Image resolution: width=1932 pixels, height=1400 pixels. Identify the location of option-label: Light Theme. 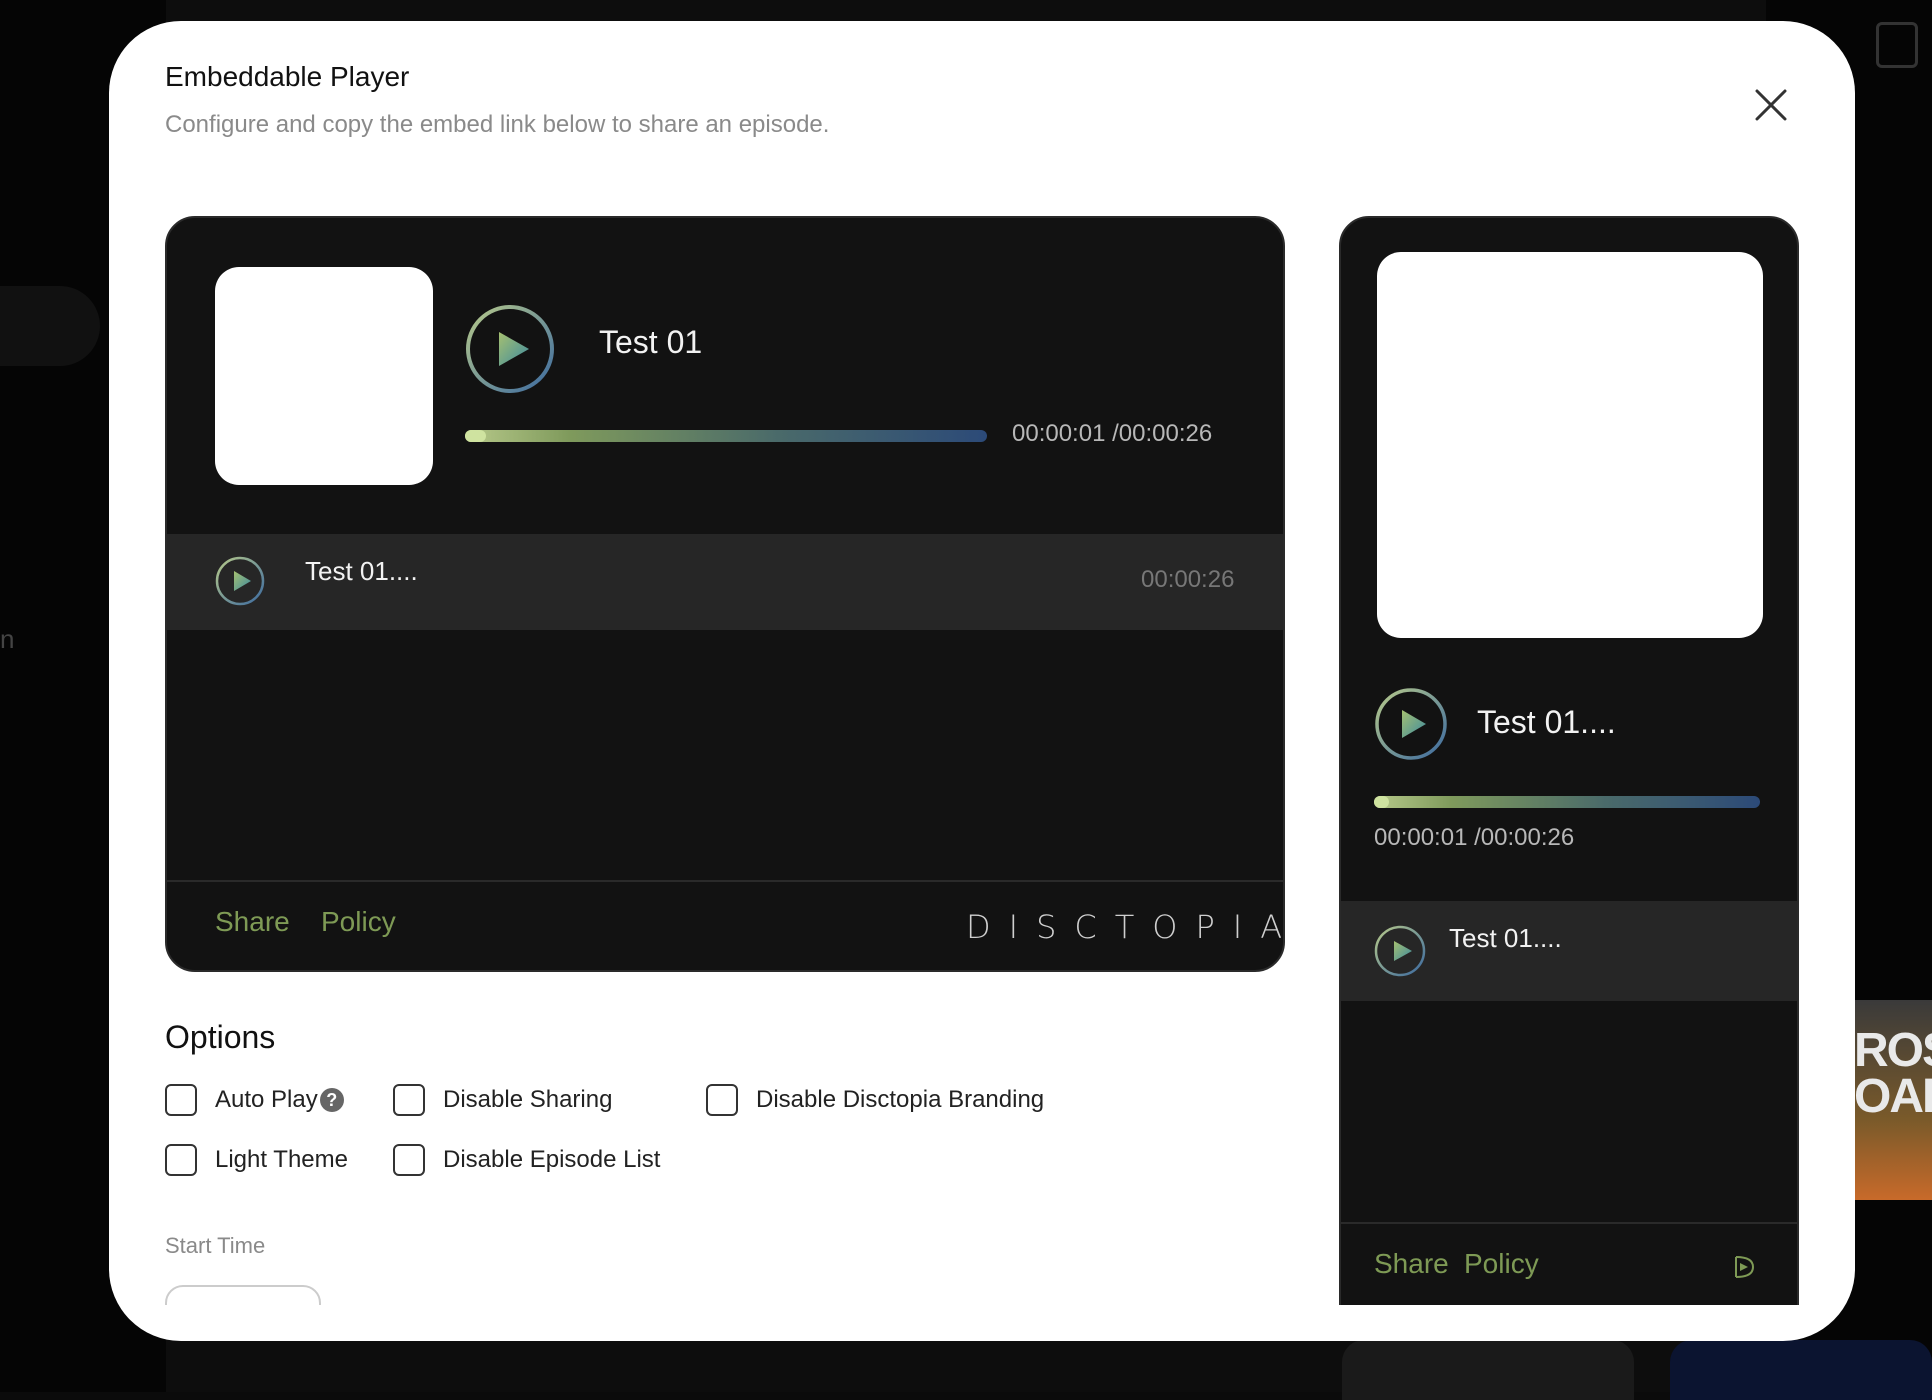
(281, 1159).